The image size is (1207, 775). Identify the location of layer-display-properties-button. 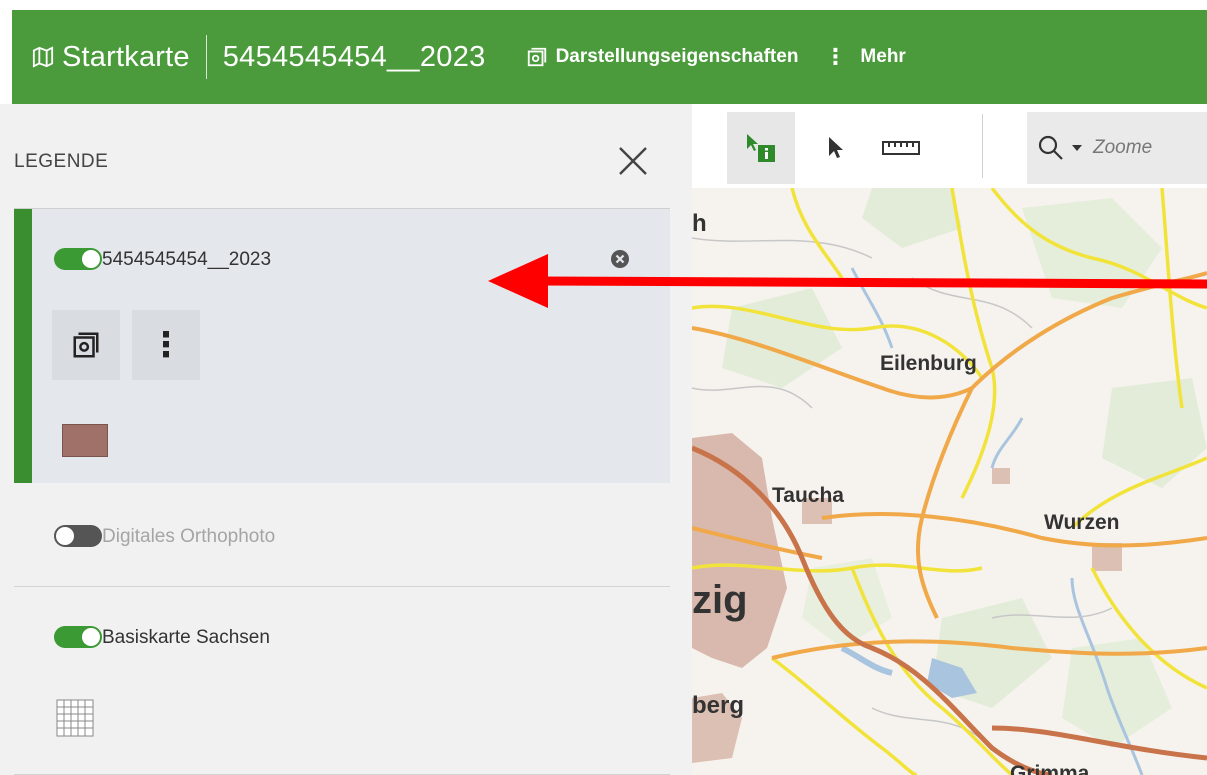
(86, 345).